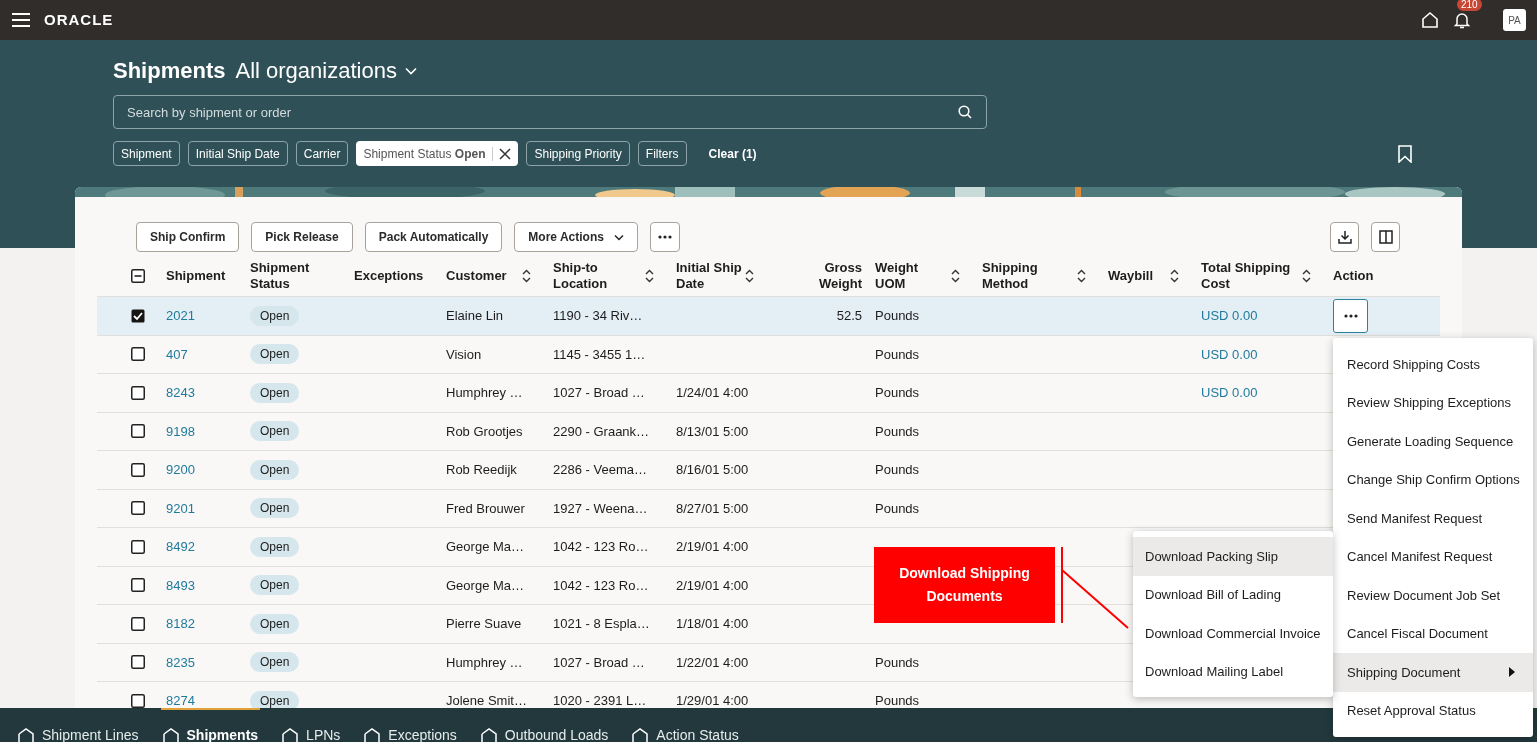  Describe the element at coordinates (578, 153) in the screenshot. I see `filter-chip: Shipping Priority` at that location.